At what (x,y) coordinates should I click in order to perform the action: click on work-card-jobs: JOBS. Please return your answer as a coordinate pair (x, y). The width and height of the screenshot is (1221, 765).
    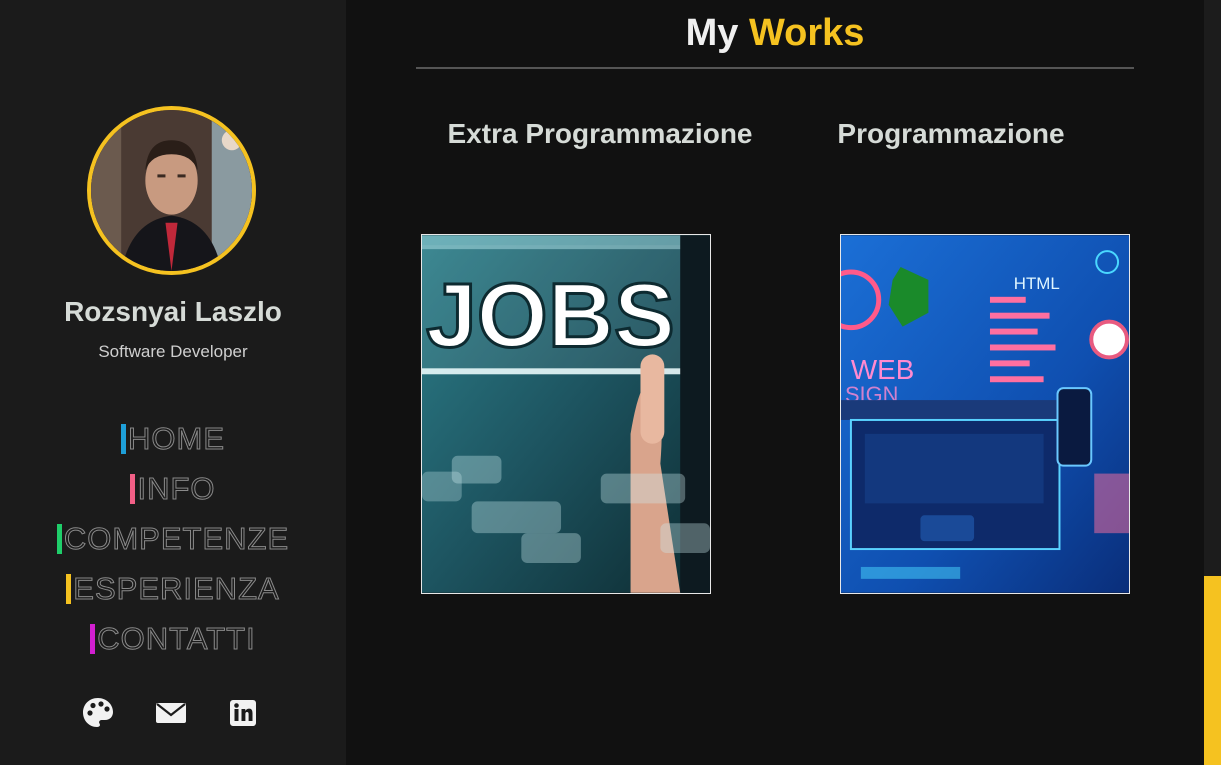
    Looking at the image, I should click on (566, 414).